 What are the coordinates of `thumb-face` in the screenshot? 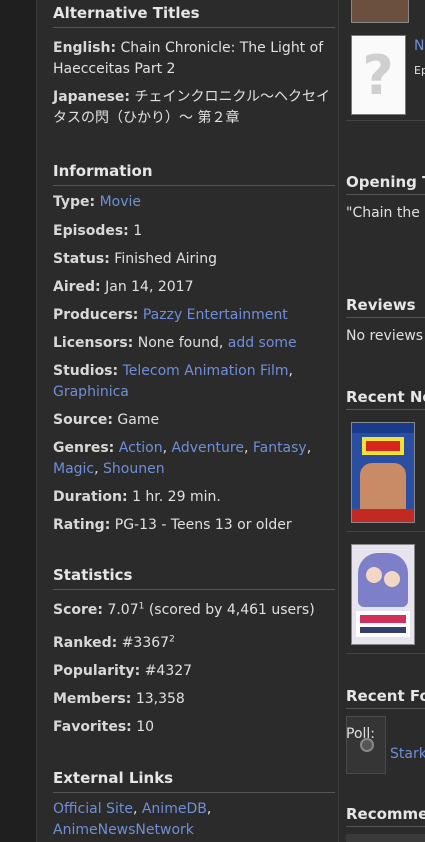 It's located at (392, 579).